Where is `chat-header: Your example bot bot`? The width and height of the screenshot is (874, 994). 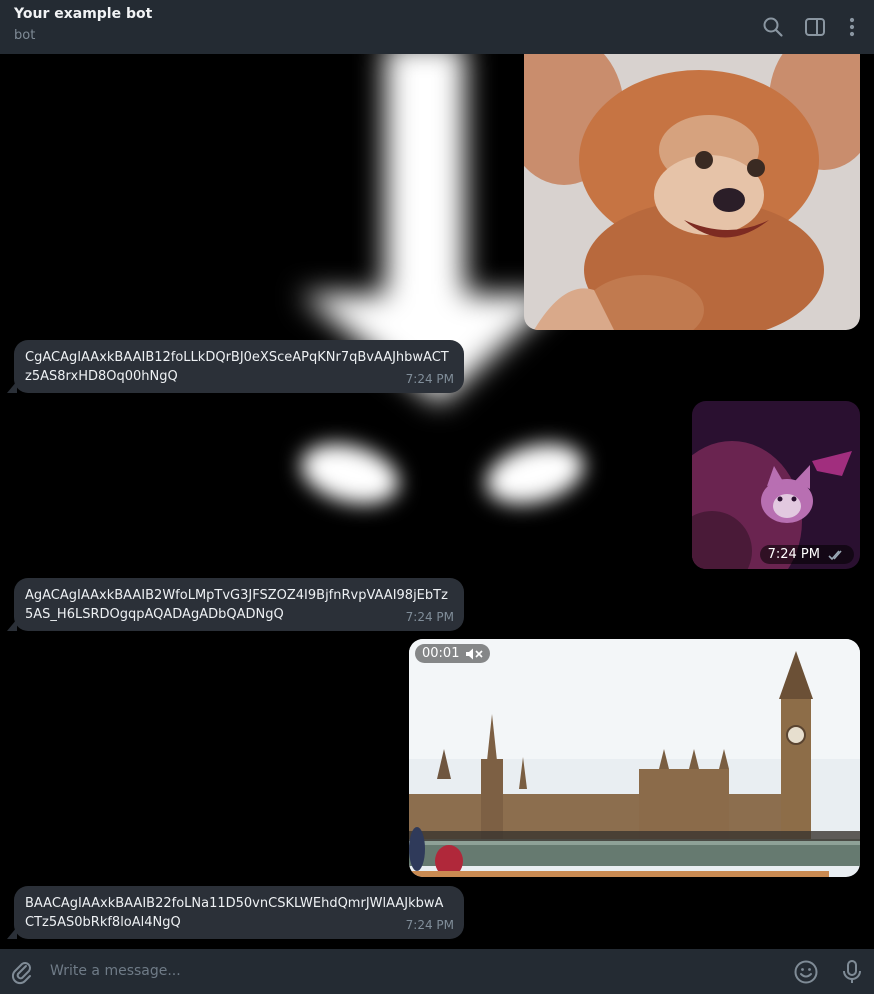
chat-header: Your example bot bot is located at coordinates (437, 27).